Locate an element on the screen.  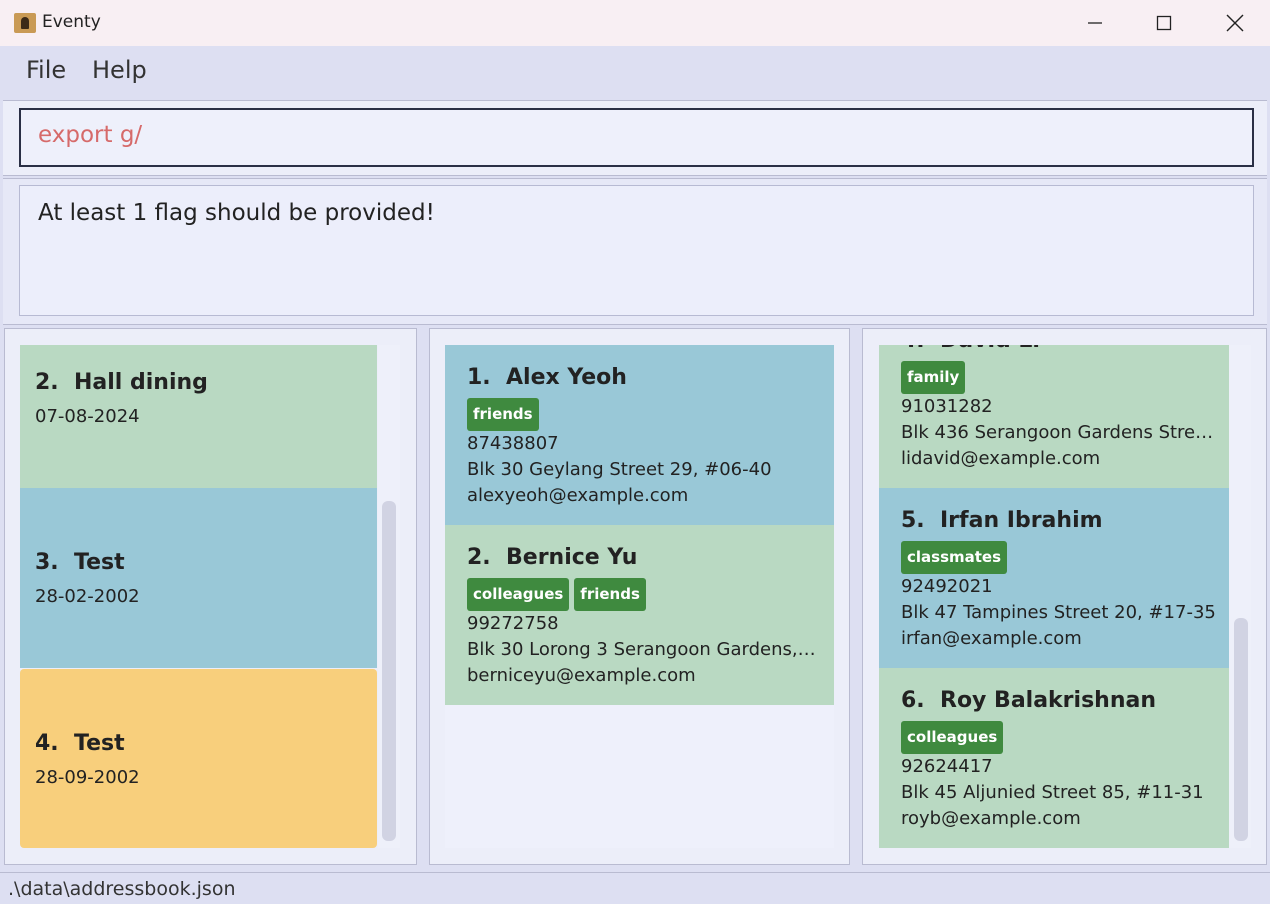
contact-tags: friends is located at coordinates (505, 414).